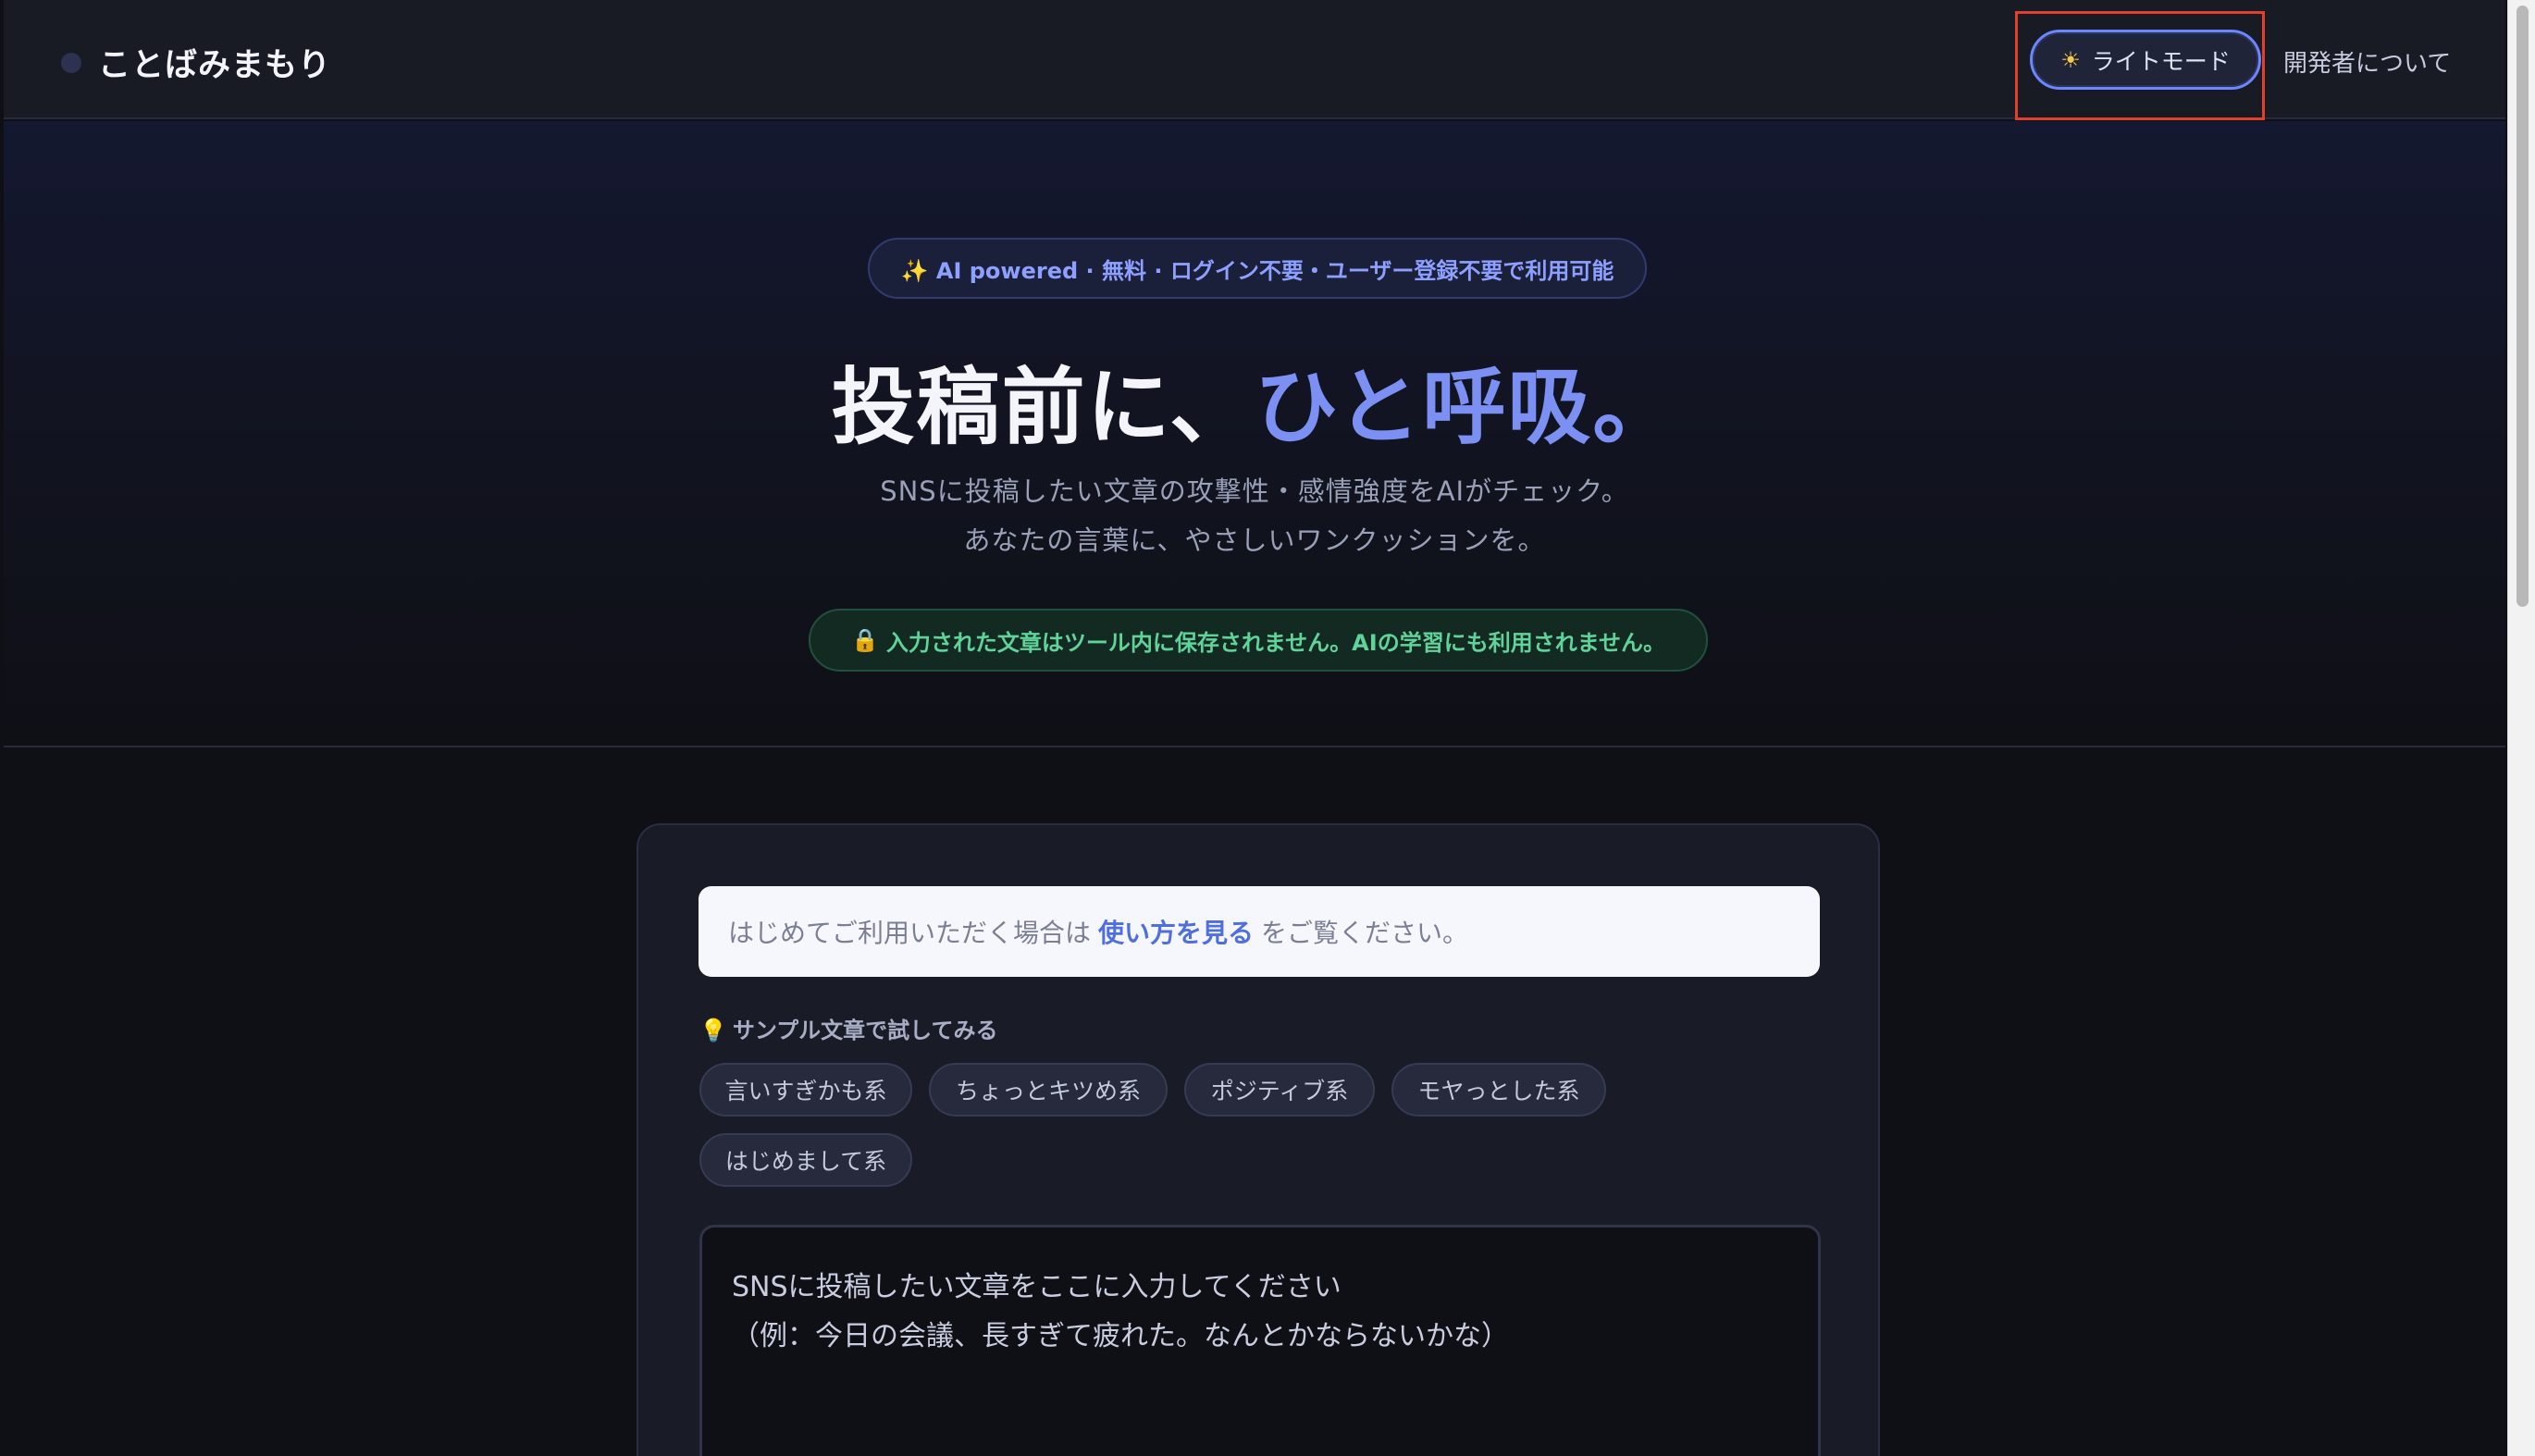  What do you see at coordinates (1254, 540) in the screenshot?
I see `subtitle-line-2: あなたの言葉に、やさしいワンクッションを。` at bounding box center [1254, 540].